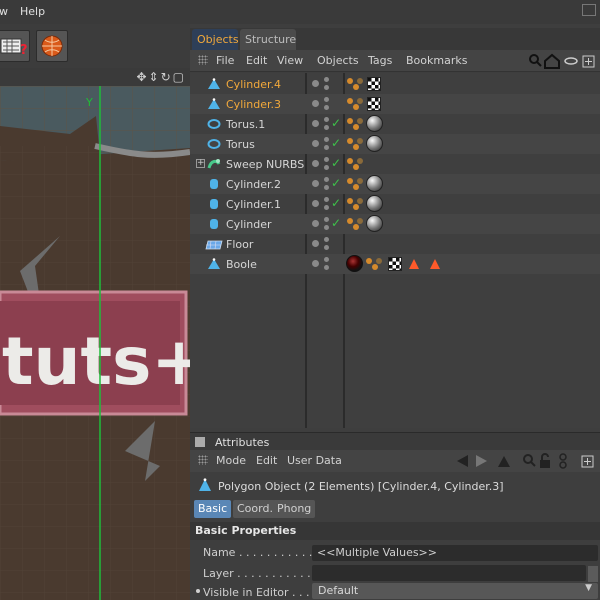 The height and width of the screenshot is (600, 600). Describe the element at coordinates (253, 184) in the screenshot. I see `object-name: Cylinder.2` at that location.